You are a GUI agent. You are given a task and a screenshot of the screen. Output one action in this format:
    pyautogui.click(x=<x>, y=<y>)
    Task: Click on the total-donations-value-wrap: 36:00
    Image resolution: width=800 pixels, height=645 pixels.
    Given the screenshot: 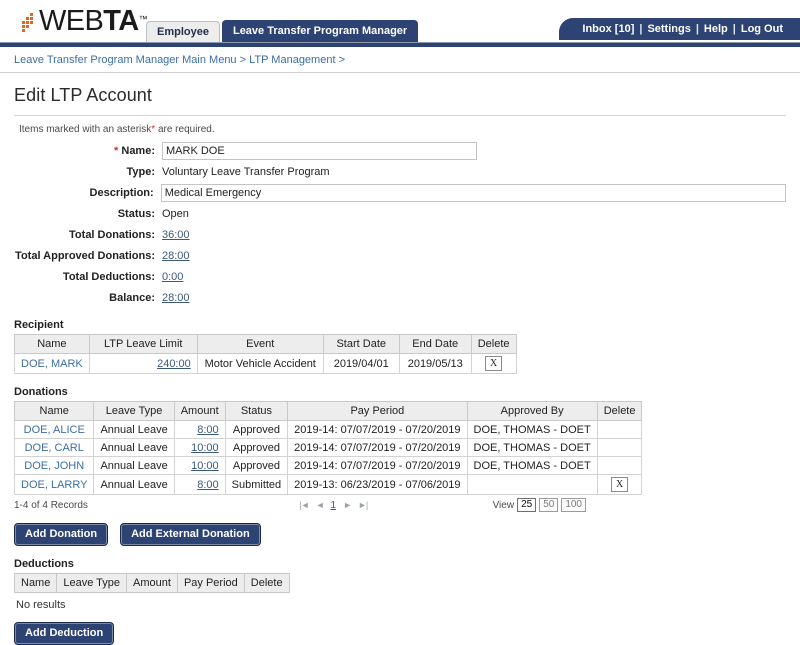 What is the action you would take?
    pyautogui.click(x=176, y=235)
    